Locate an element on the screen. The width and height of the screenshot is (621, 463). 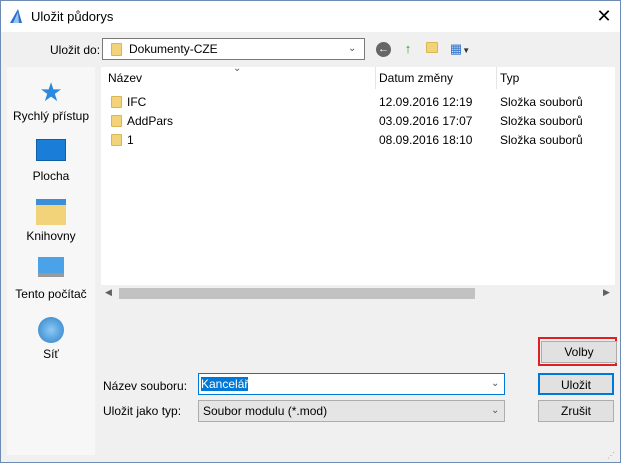
file-date: 03.09.2016 17:07 is located at coordinates (426, 121).